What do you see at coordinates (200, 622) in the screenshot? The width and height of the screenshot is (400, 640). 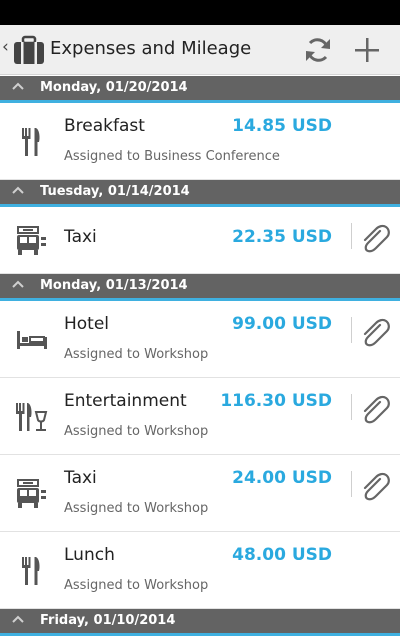 I see `section-header: Friday, 01/10/2014` at bounding box center [200, 622].